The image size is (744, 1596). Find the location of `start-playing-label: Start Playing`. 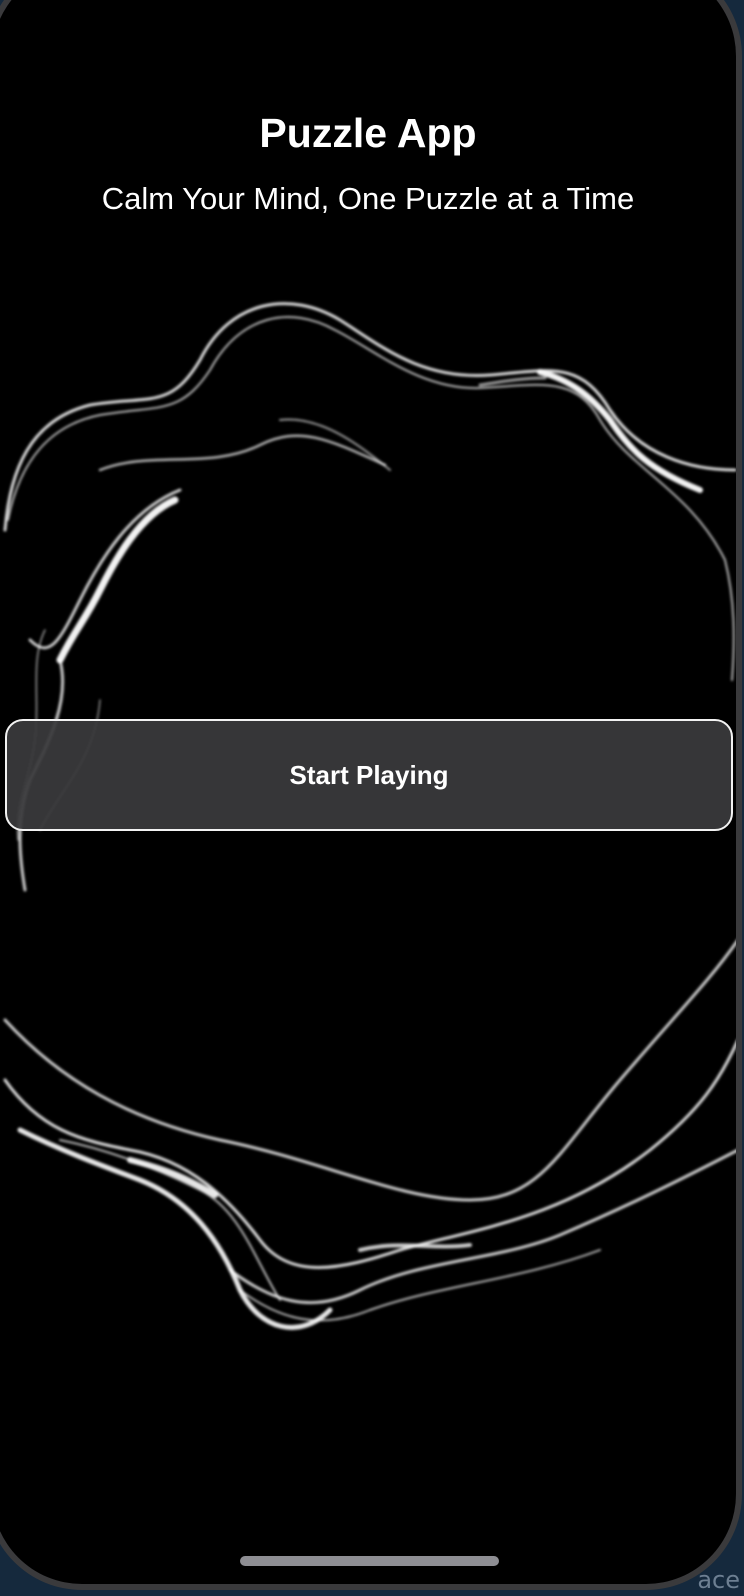

start-playing-label: Start Playing is located at coordinates (369, 774).